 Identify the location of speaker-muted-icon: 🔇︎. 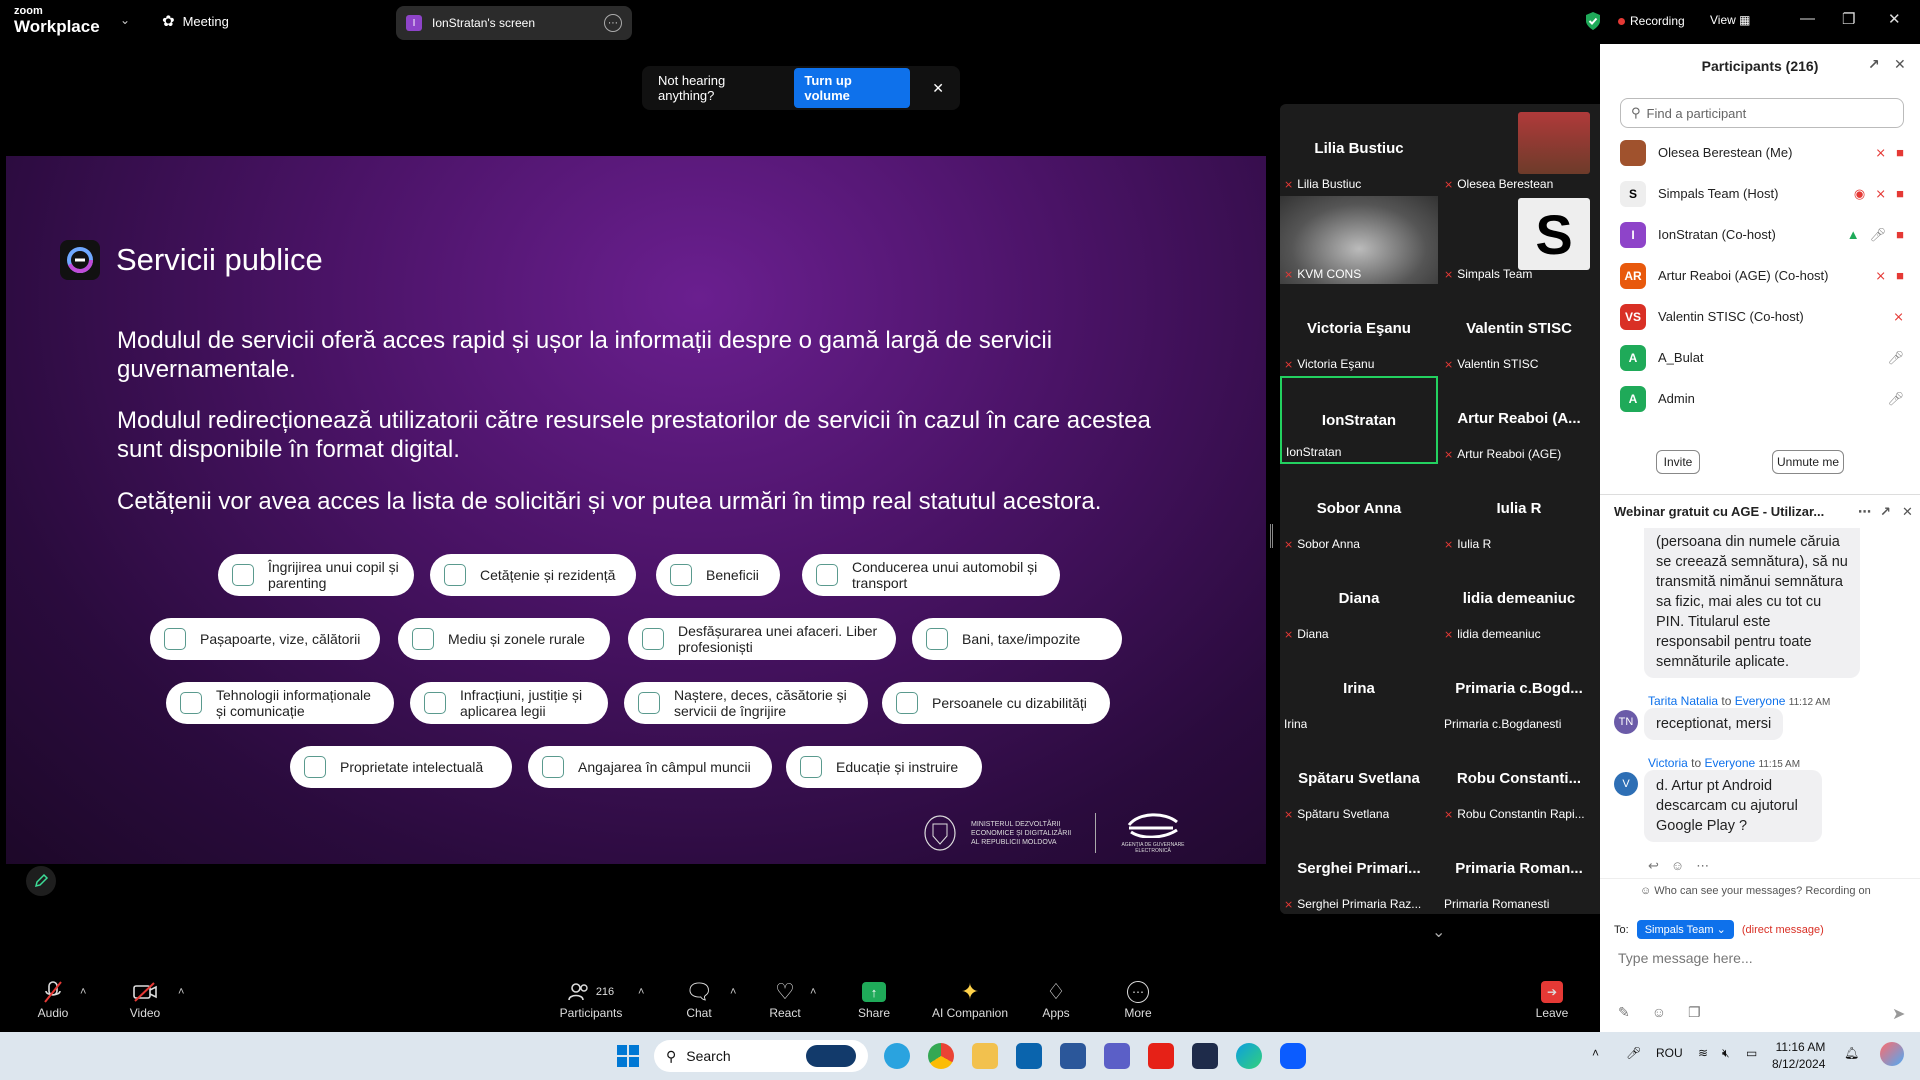
(1726, 1053).